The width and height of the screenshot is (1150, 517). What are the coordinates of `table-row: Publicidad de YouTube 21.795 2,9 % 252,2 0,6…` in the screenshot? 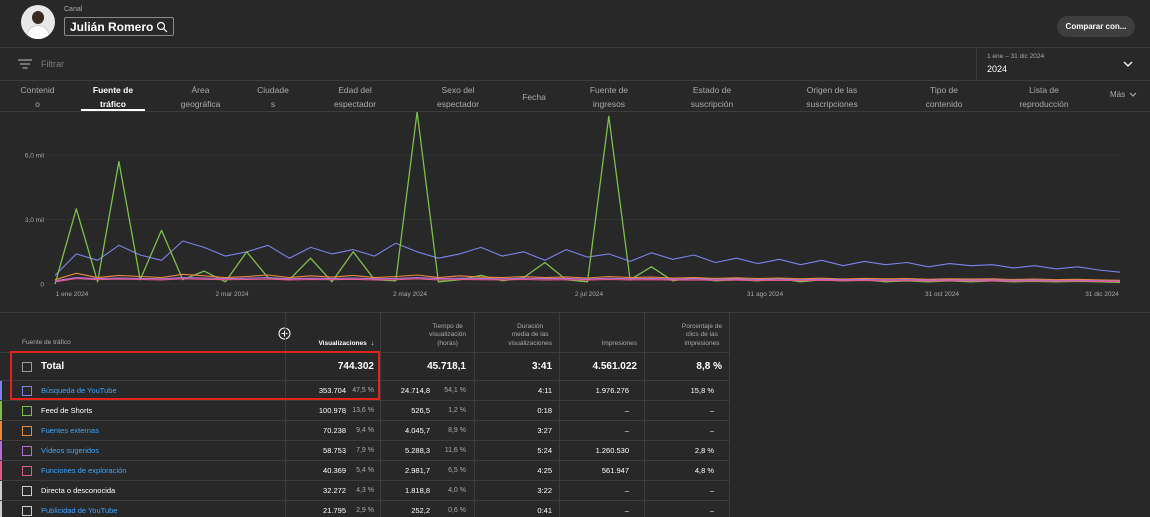 It's located at (365, 508).